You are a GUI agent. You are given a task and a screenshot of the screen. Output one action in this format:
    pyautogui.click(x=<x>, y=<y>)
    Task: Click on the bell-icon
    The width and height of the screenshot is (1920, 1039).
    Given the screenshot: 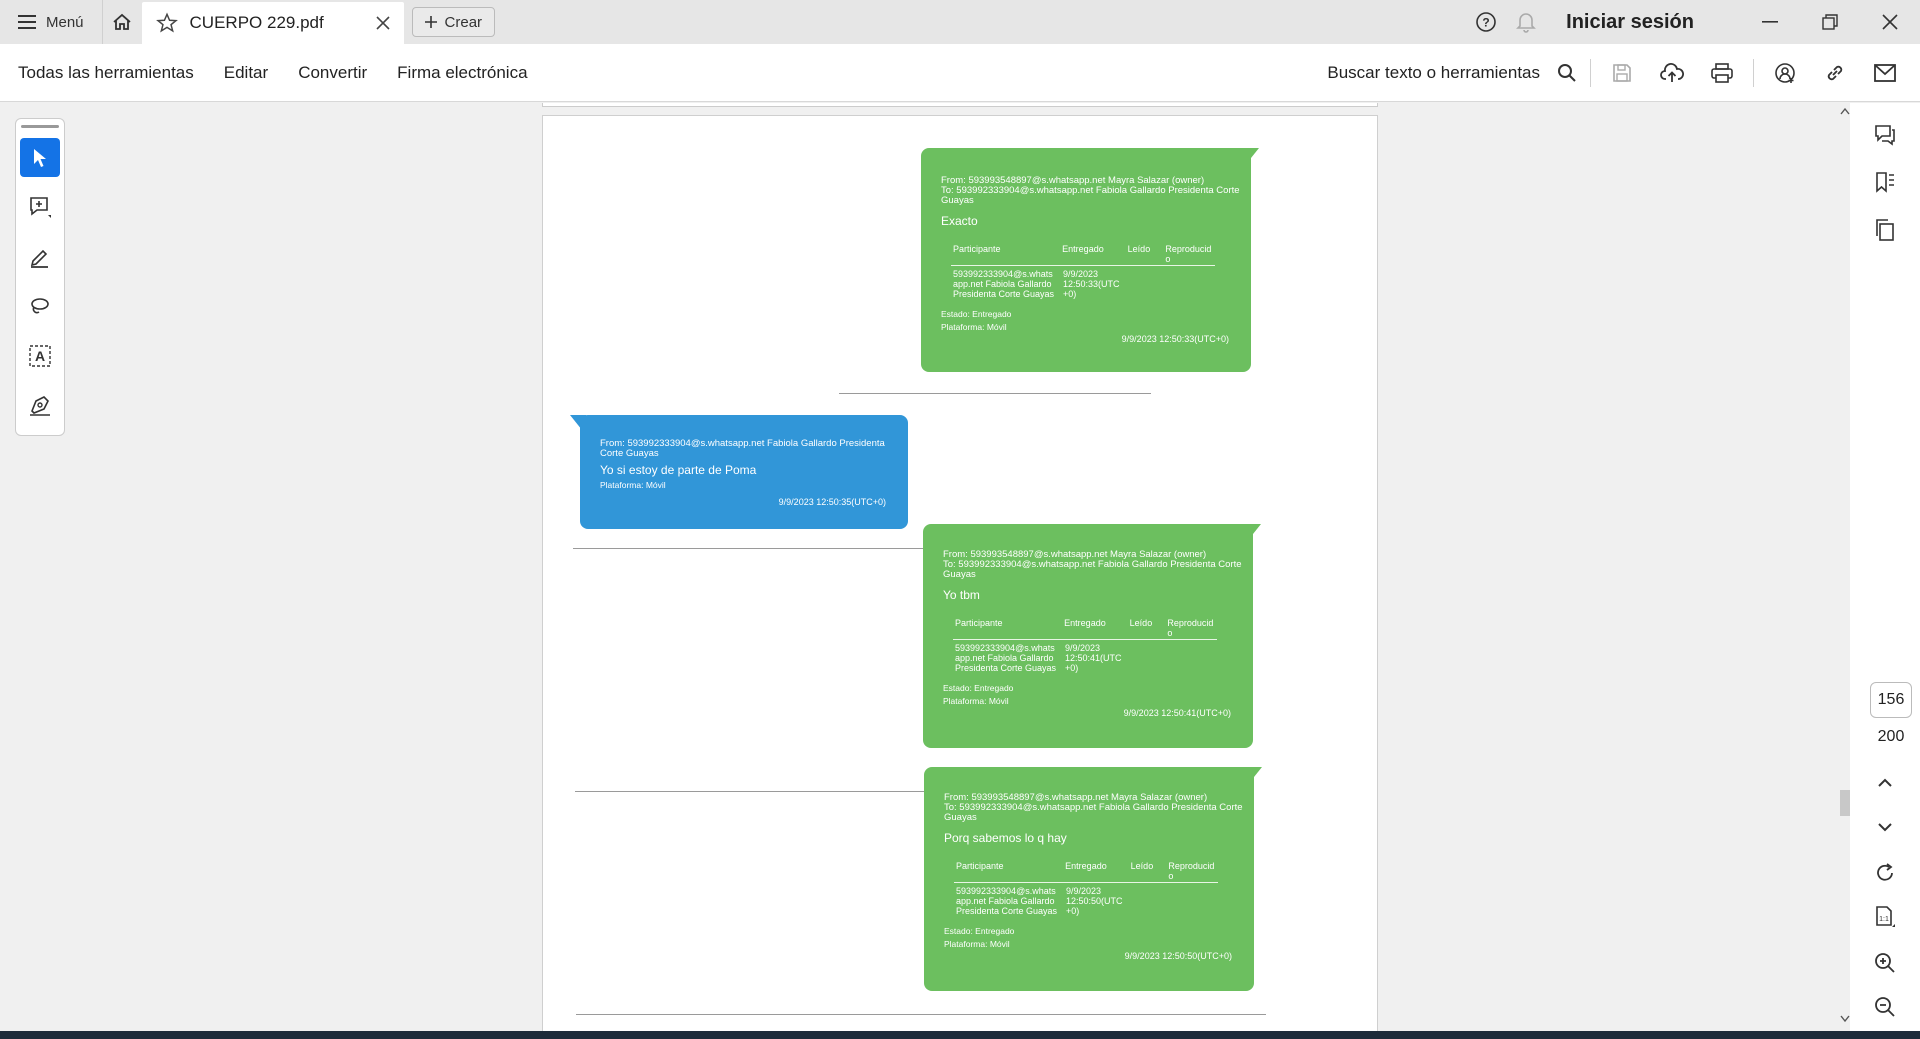 What is the action you would take?
    pyautogui.click(x=1526, y=23)
    